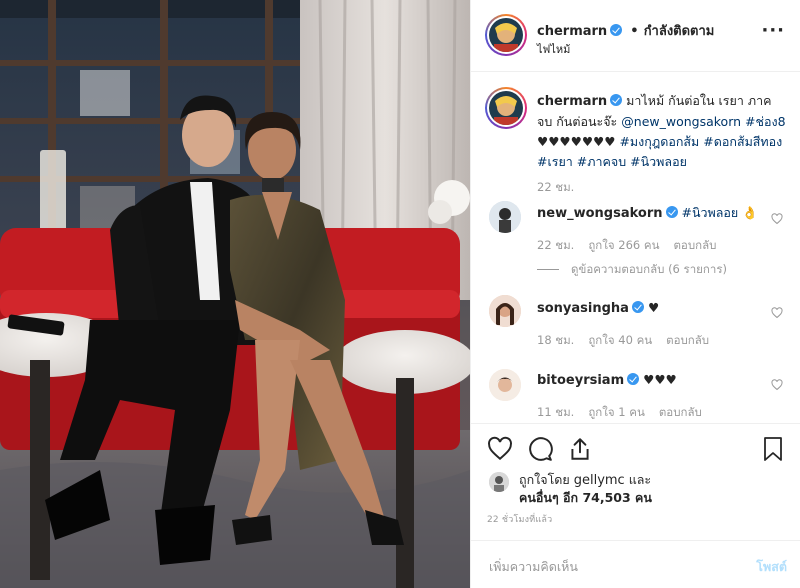 Image resolution: width=800 pixels, height=588 pixels. Describe the element at coordinates (653, 307) in the screenshot. I see `comment-text: ♥` at that location.